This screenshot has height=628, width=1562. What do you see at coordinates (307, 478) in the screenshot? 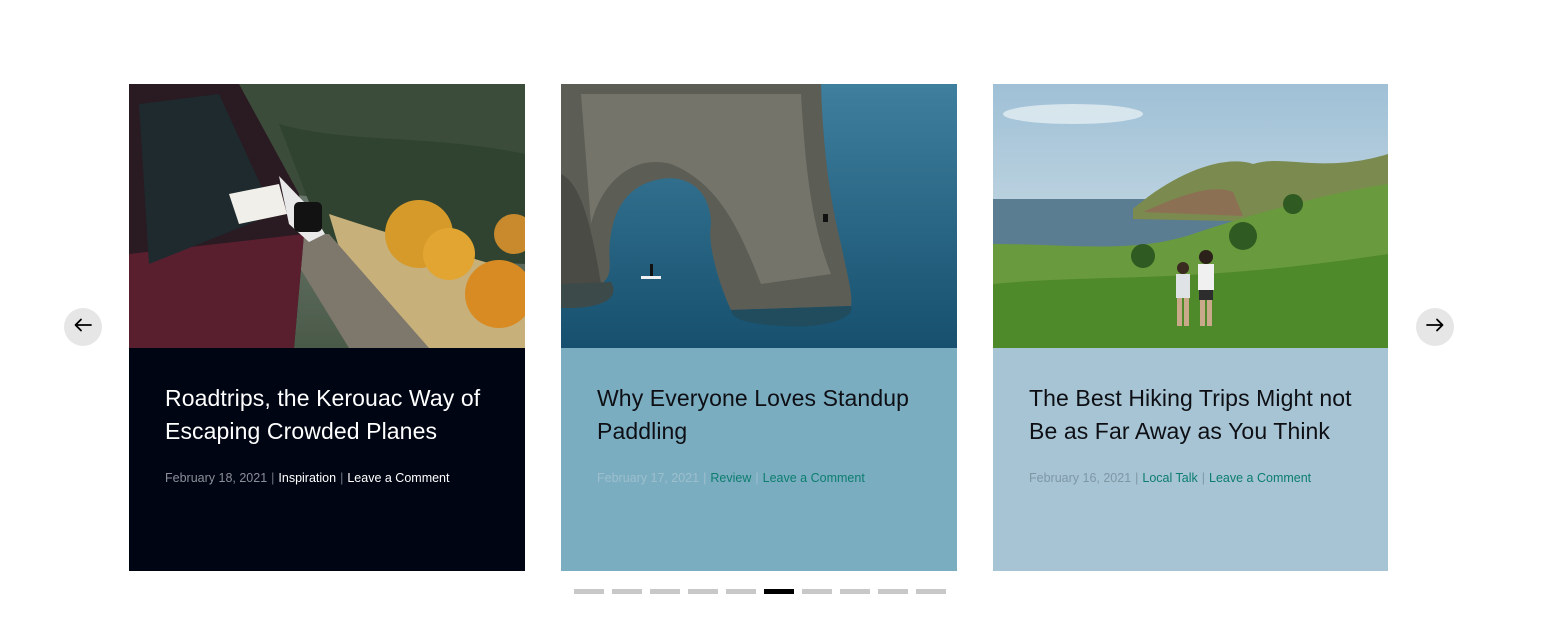
I see `post-category-link: Inspiration` at bounding box center [307, 478].